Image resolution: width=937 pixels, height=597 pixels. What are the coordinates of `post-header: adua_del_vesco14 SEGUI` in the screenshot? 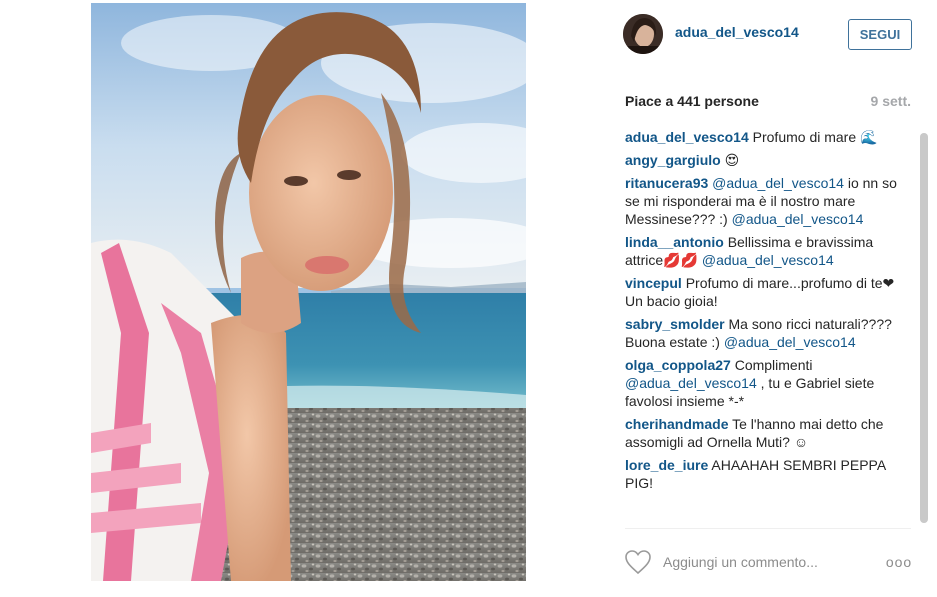 It's located at (772, 39).